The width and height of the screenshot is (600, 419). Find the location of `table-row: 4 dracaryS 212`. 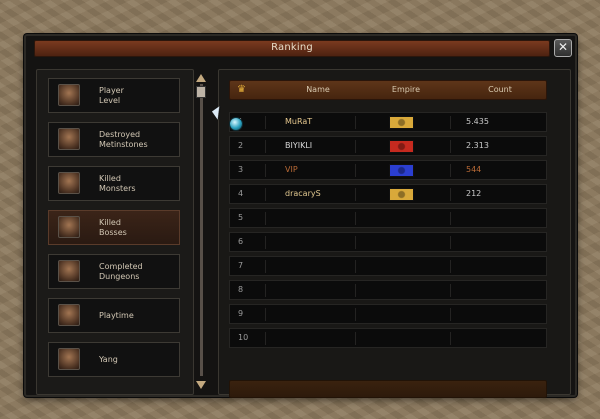

table-row: 4 dracaryS 212 is located at coordinates (388, 194).